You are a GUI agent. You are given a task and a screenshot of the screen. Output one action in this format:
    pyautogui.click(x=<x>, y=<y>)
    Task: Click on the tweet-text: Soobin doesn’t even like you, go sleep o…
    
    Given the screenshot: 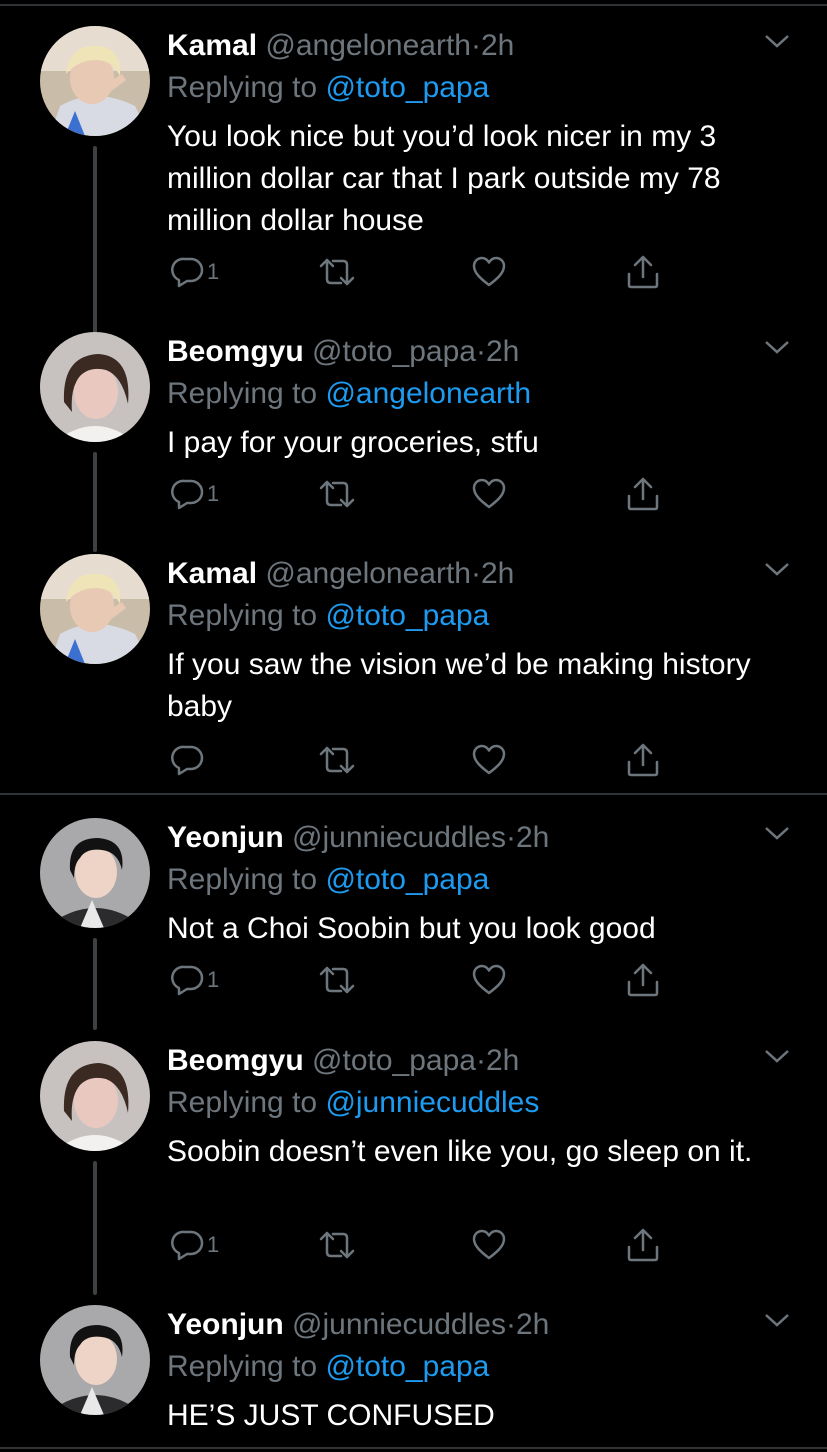 What is the action you would take?
    pyautogui.click(x=460, y=1151)
    